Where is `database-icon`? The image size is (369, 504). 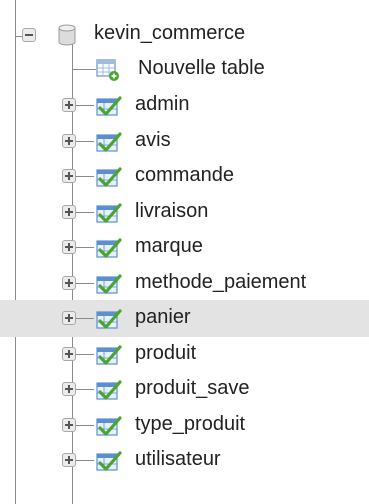 database-icon is located at coordinates (67, 37).